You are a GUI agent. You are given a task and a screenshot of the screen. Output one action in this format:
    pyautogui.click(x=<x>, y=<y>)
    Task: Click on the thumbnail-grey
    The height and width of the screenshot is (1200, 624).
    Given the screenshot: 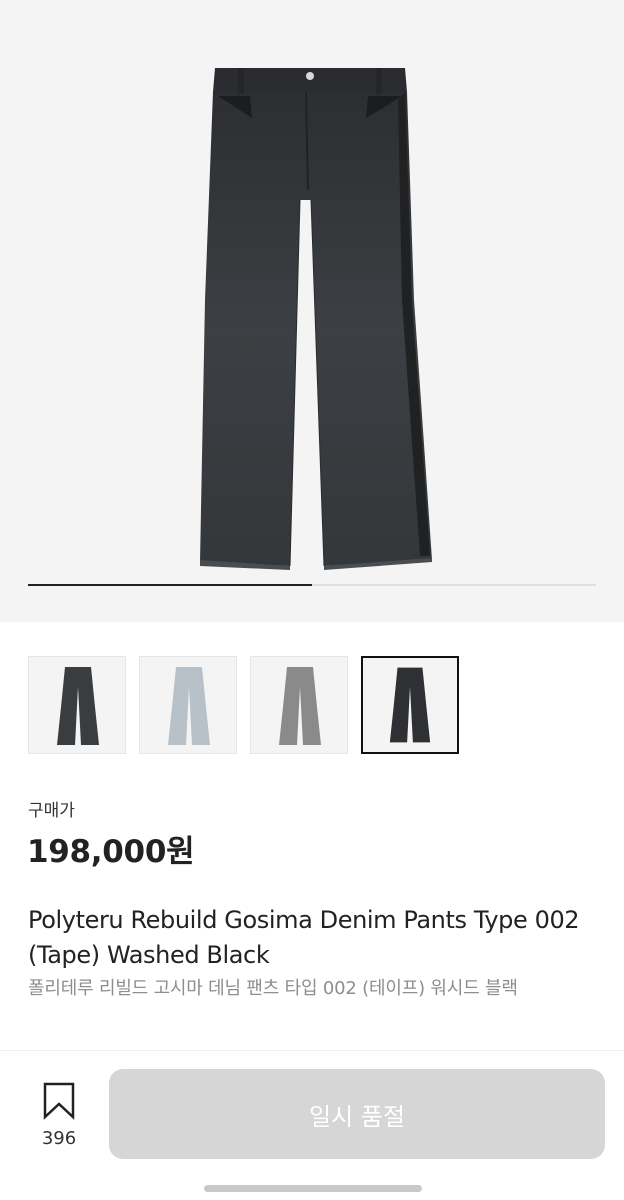 What is the action you would take?
    pyautogui.click(x=299, y=705)
    